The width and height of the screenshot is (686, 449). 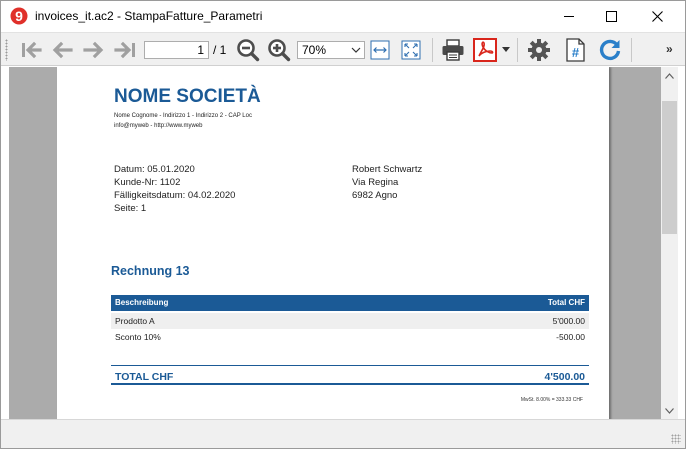 I want to click on toolbar-overflow-button: », so click(x=669, y=49).